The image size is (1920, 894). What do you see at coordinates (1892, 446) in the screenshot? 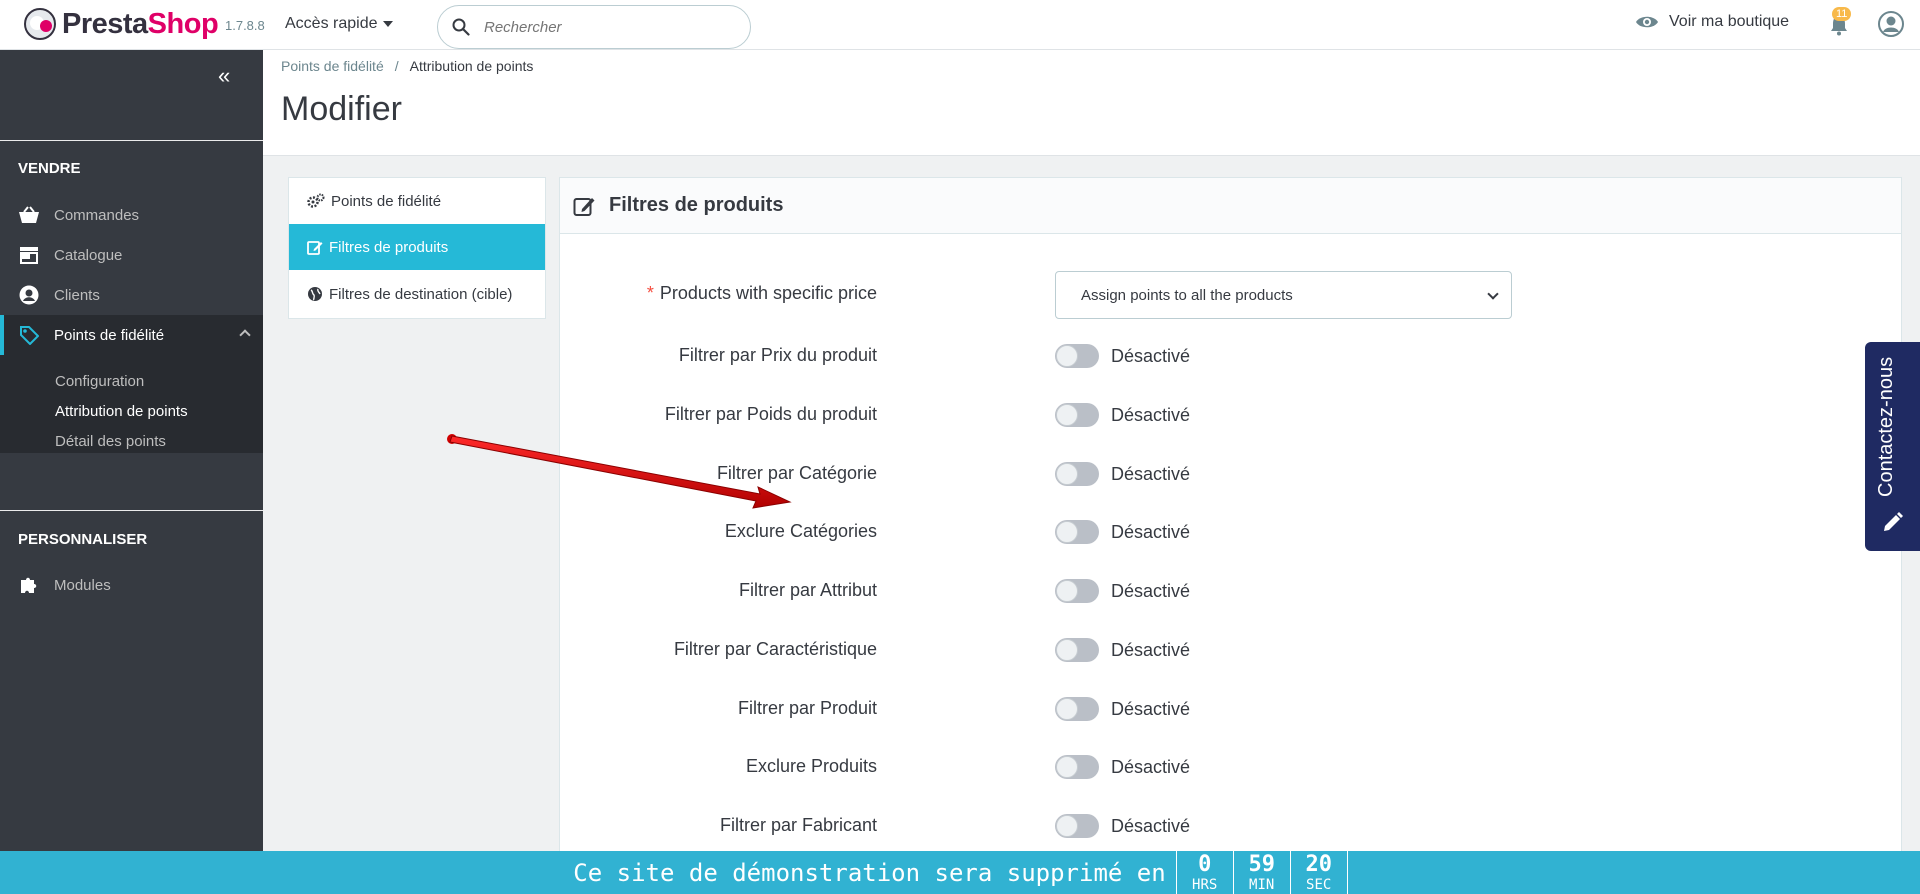
I see `contact-us-tab: Contactez-nous` at bounding box center [1892, 446].